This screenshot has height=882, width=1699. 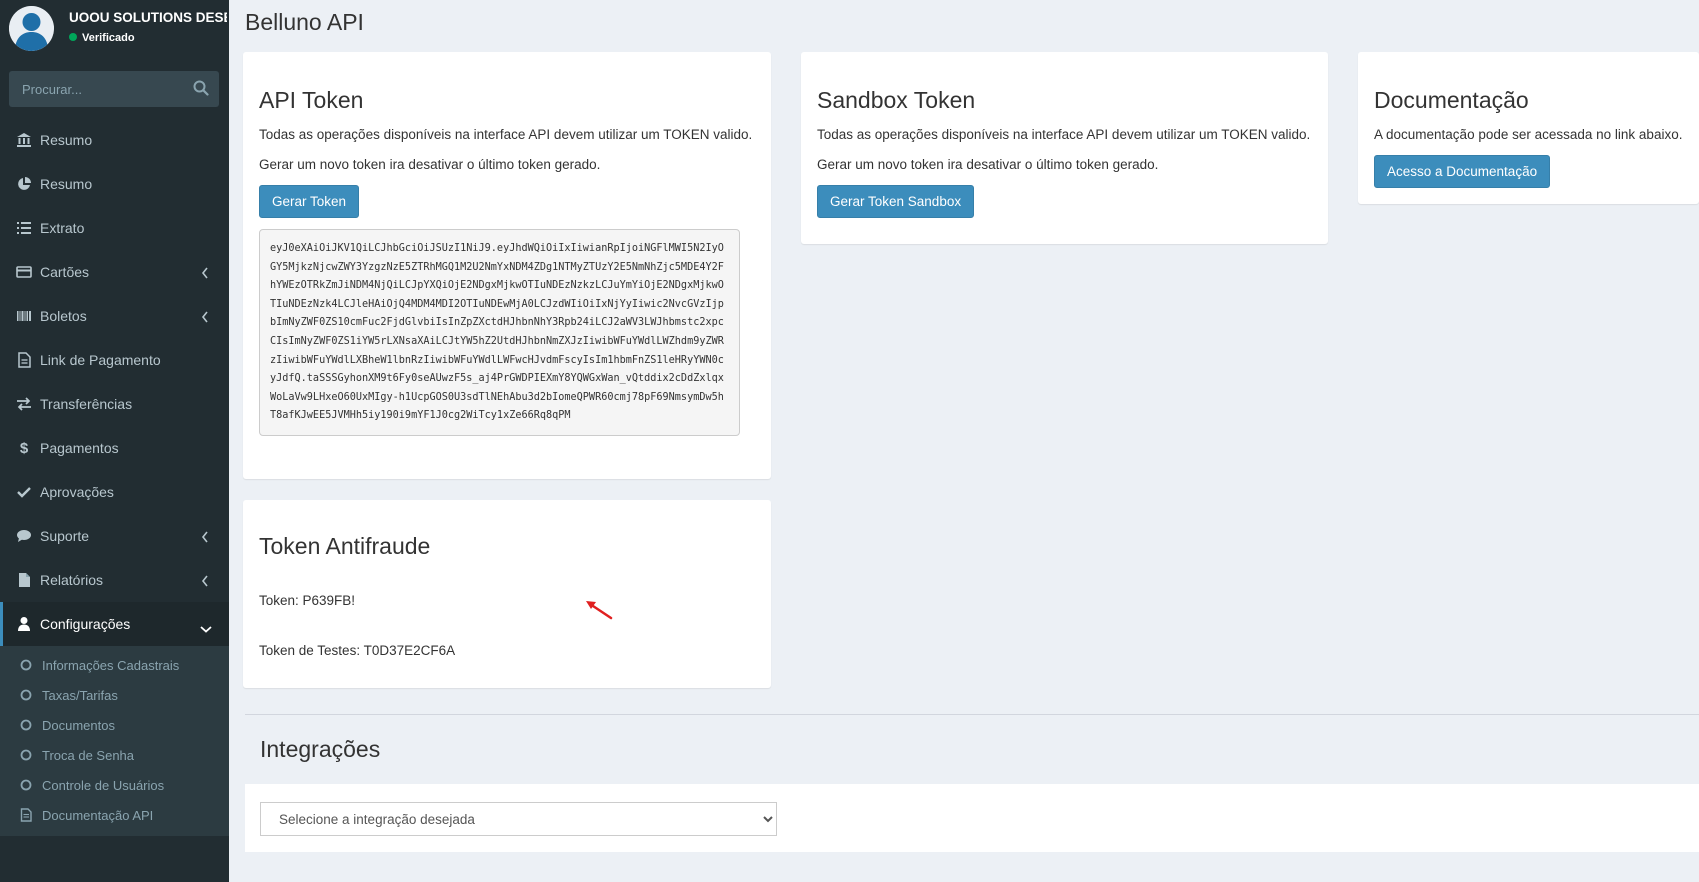 What do you see at coordinates (309, 201) in the screenshot?
I see `generate-token-button: Gerar Token` at bounding box center [309, 201].